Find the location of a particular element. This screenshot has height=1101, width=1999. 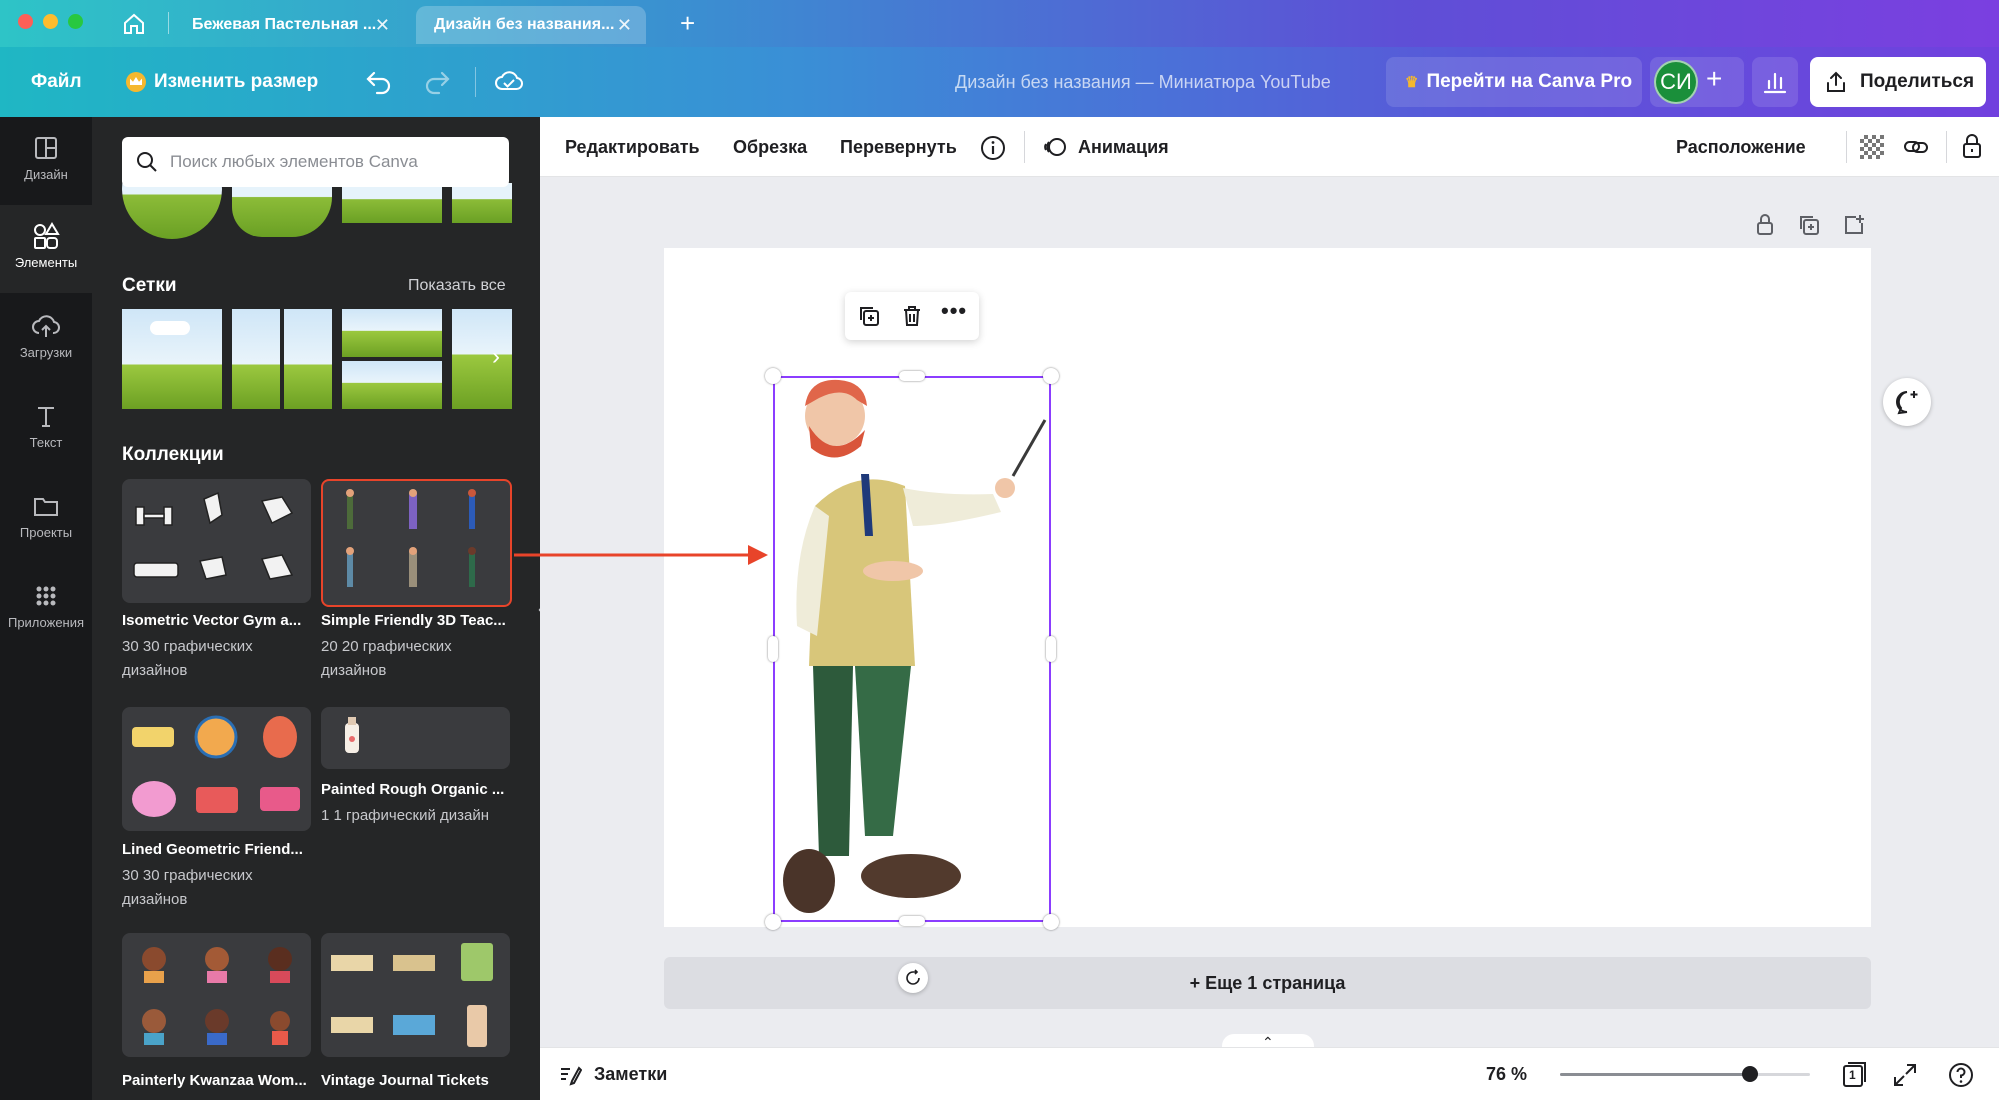

rail-item-apps: Приложения is located at coordinates (46, 609).